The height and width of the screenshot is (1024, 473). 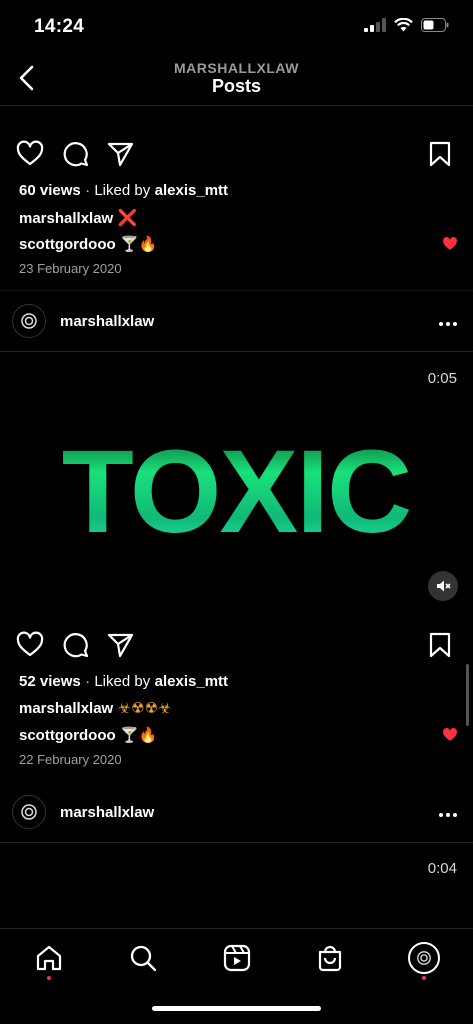 I want to click on tab-shop, so click(x=330, y=958).